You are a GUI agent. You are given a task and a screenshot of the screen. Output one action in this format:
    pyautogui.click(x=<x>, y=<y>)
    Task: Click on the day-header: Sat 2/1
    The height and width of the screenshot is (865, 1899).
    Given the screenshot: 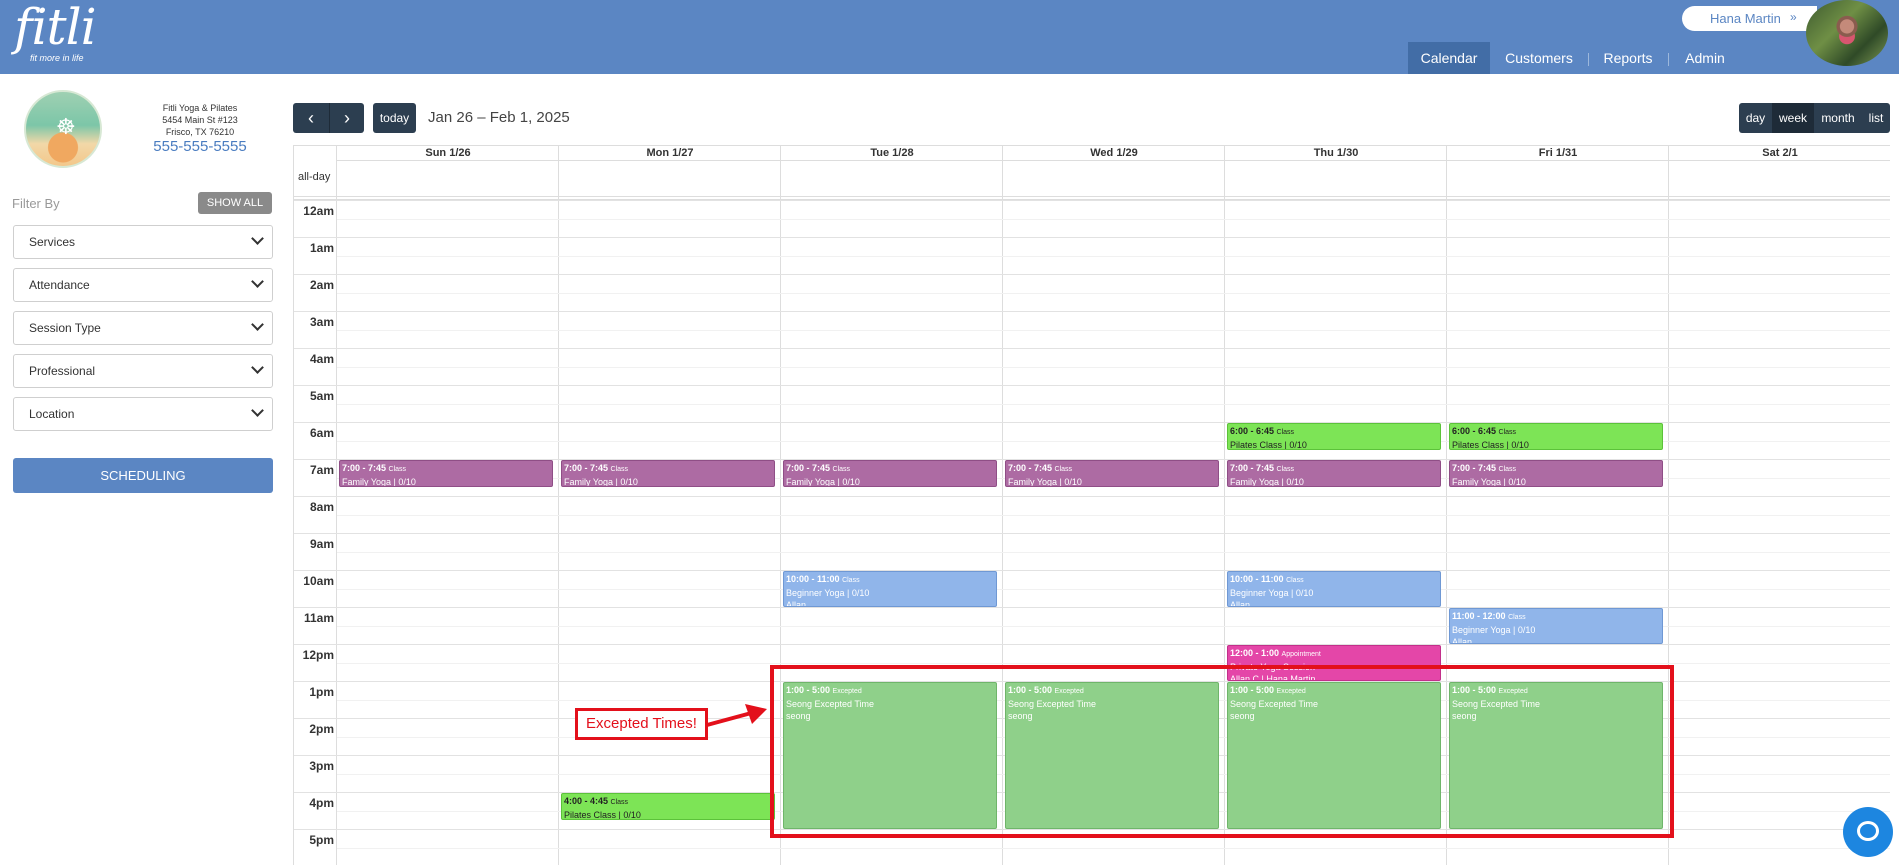 What is the action you would take?
    pyautogui.click(x=1779, y=153)
    